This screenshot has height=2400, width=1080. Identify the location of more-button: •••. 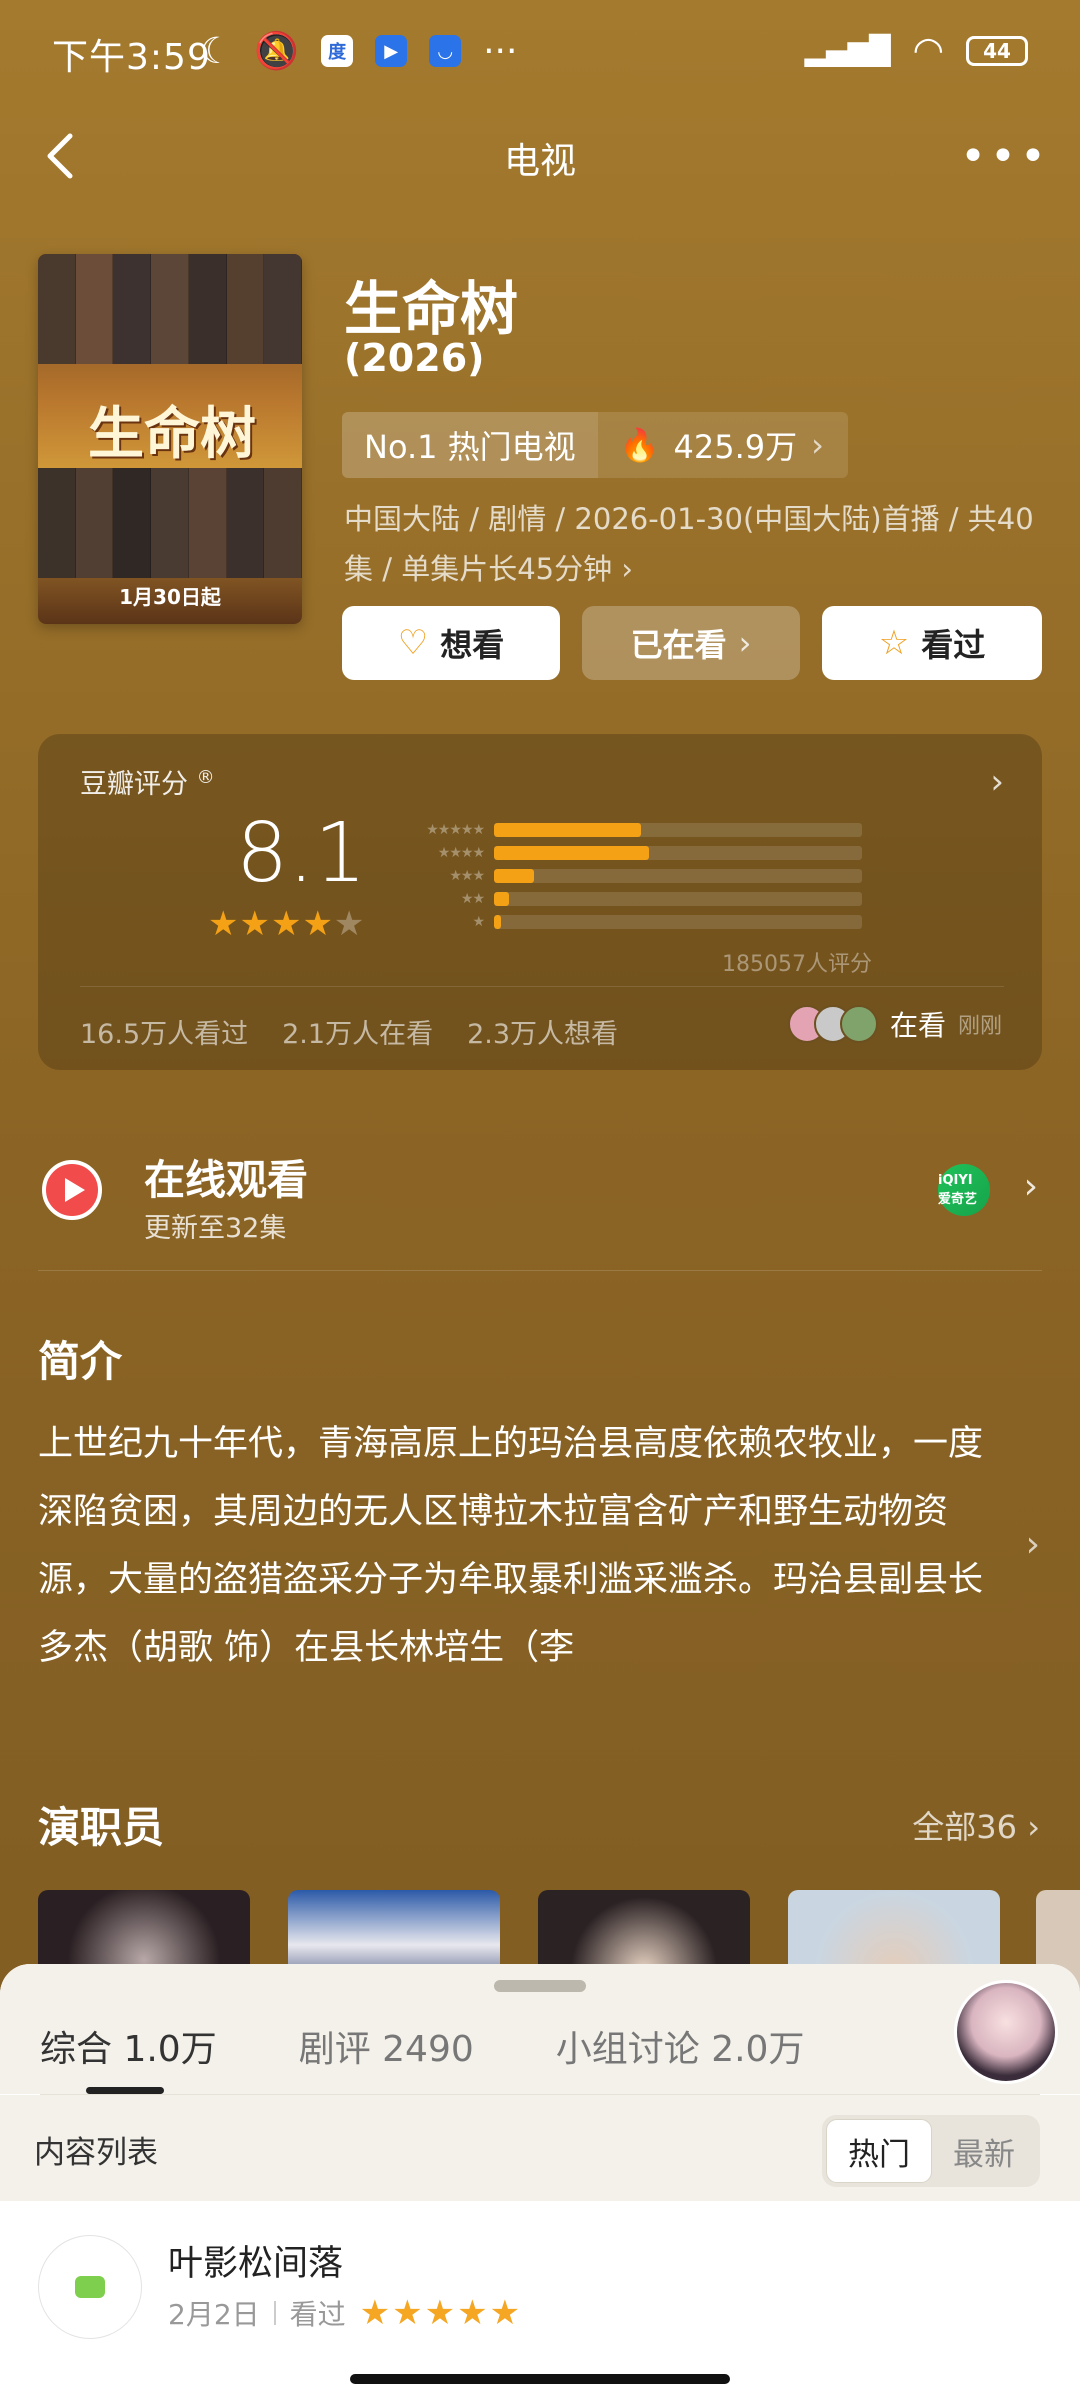
(1003, 156).